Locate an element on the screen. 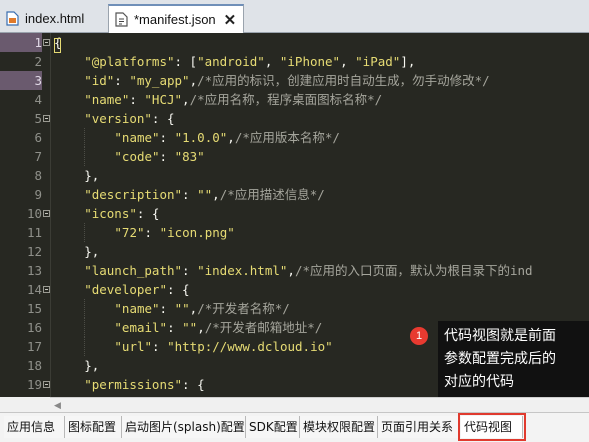  code-line: "name": "",/*开发者名称*/ is located at coordinates (201, 308).